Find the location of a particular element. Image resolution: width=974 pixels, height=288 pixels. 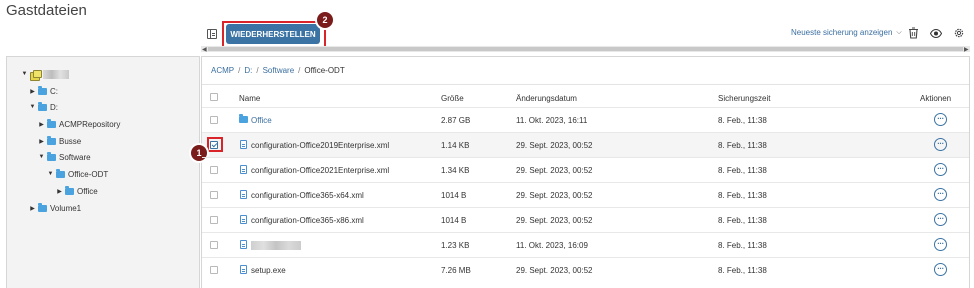

tree-item-label: Software is located at coordinates (75, 157).